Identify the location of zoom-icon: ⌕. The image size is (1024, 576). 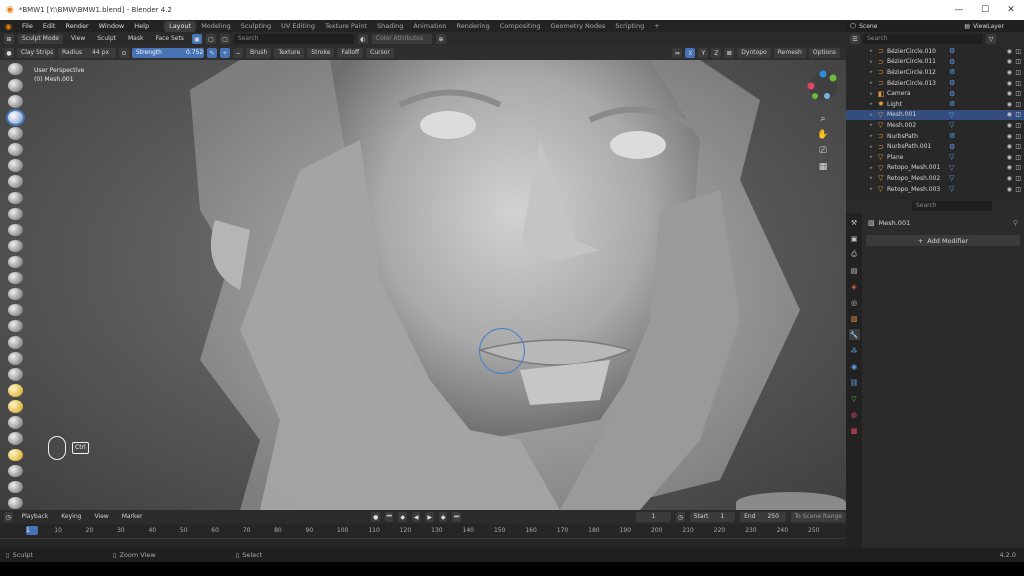
(822, 119).